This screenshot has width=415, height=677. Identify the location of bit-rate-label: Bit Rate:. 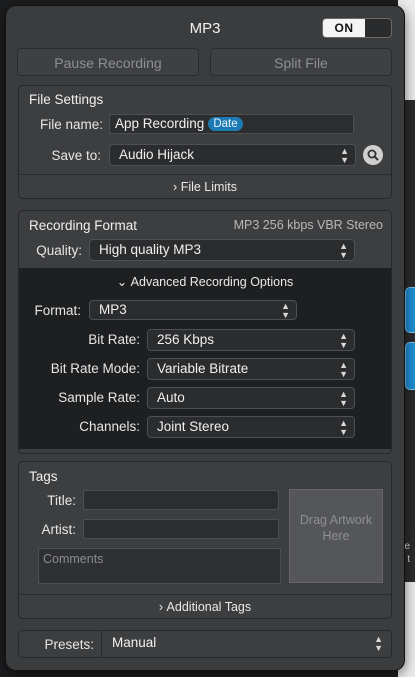
(114, 339).